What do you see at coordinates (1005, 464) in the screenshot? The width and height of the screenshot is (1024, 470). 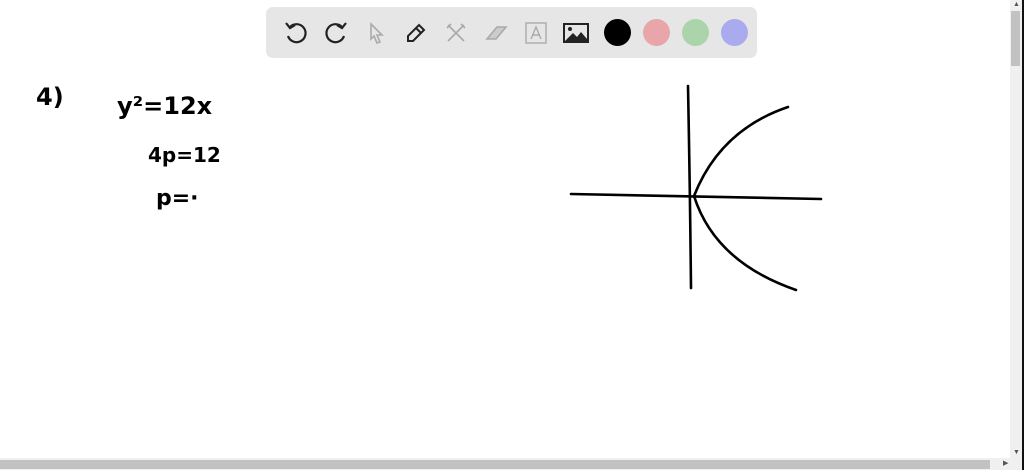 I see `scroll-right-arrow: ▶` at bounding box center [1005, 464].